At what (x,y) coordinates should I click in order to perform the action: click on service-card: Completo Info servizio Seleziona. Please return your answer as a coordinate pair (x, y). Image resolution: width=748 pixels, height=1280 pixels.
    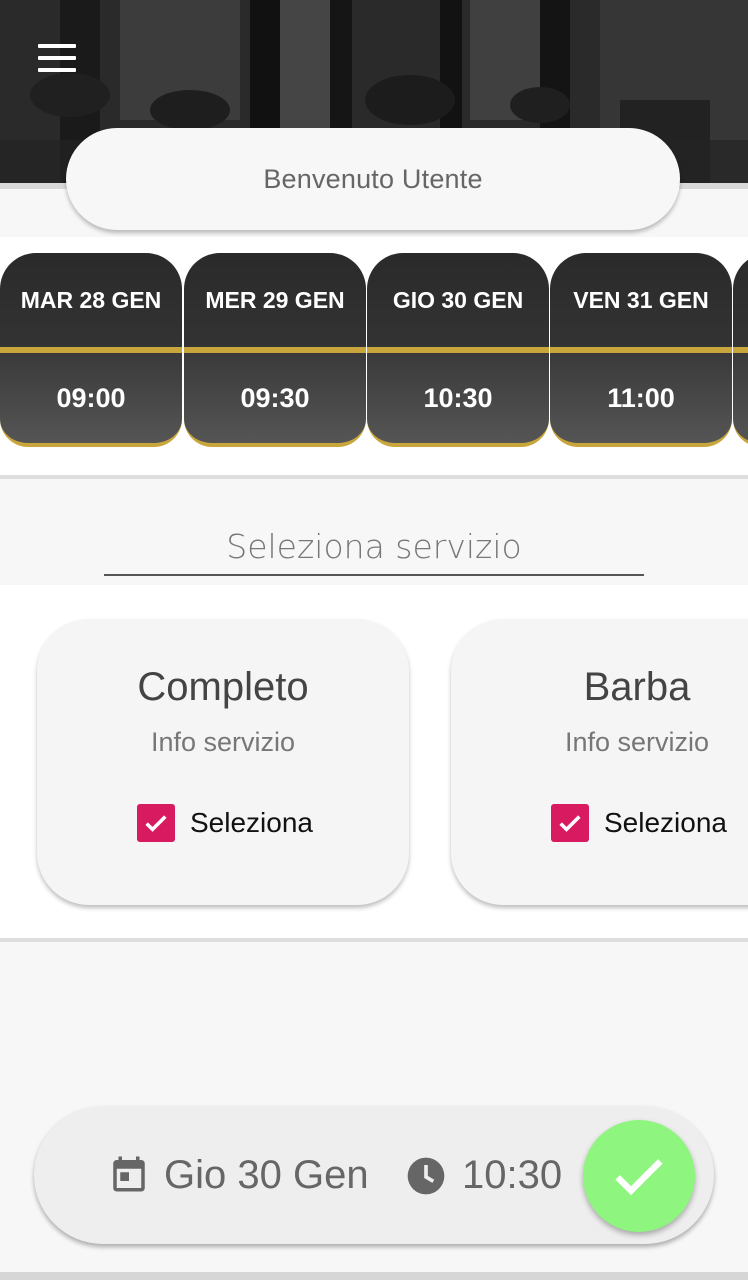
    Looking at the image, I should click on (223, 762).